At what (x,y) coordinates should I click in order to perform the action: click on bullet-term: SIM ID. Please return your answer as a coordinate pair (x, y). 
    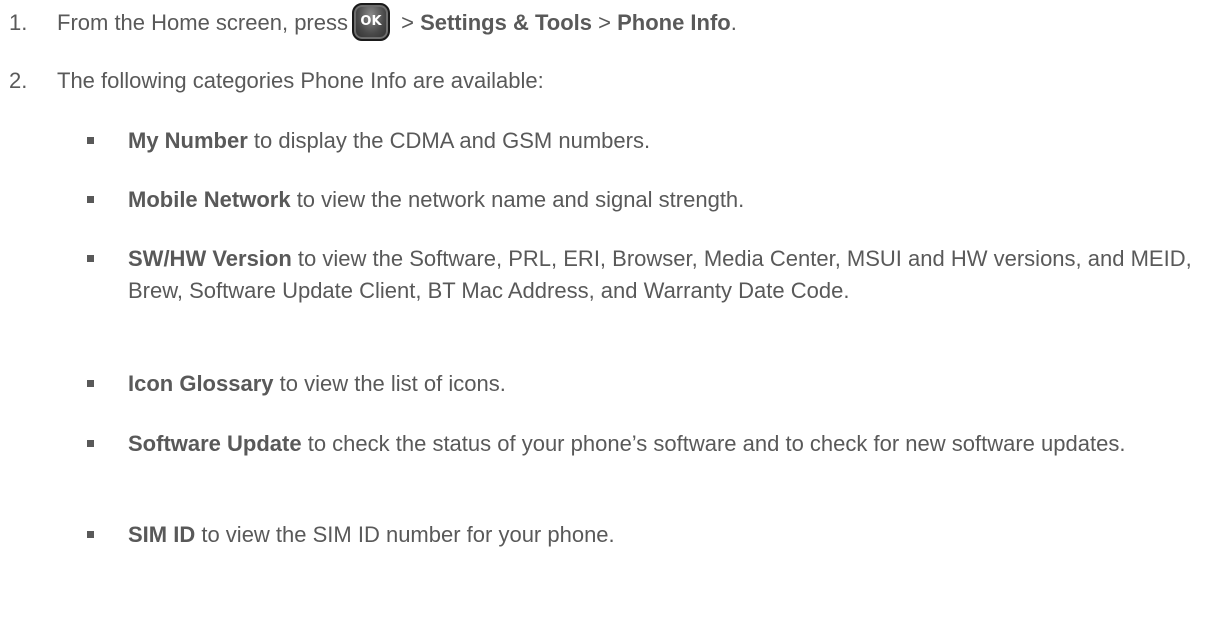
    Looking at the image, I should click on (162, 534).